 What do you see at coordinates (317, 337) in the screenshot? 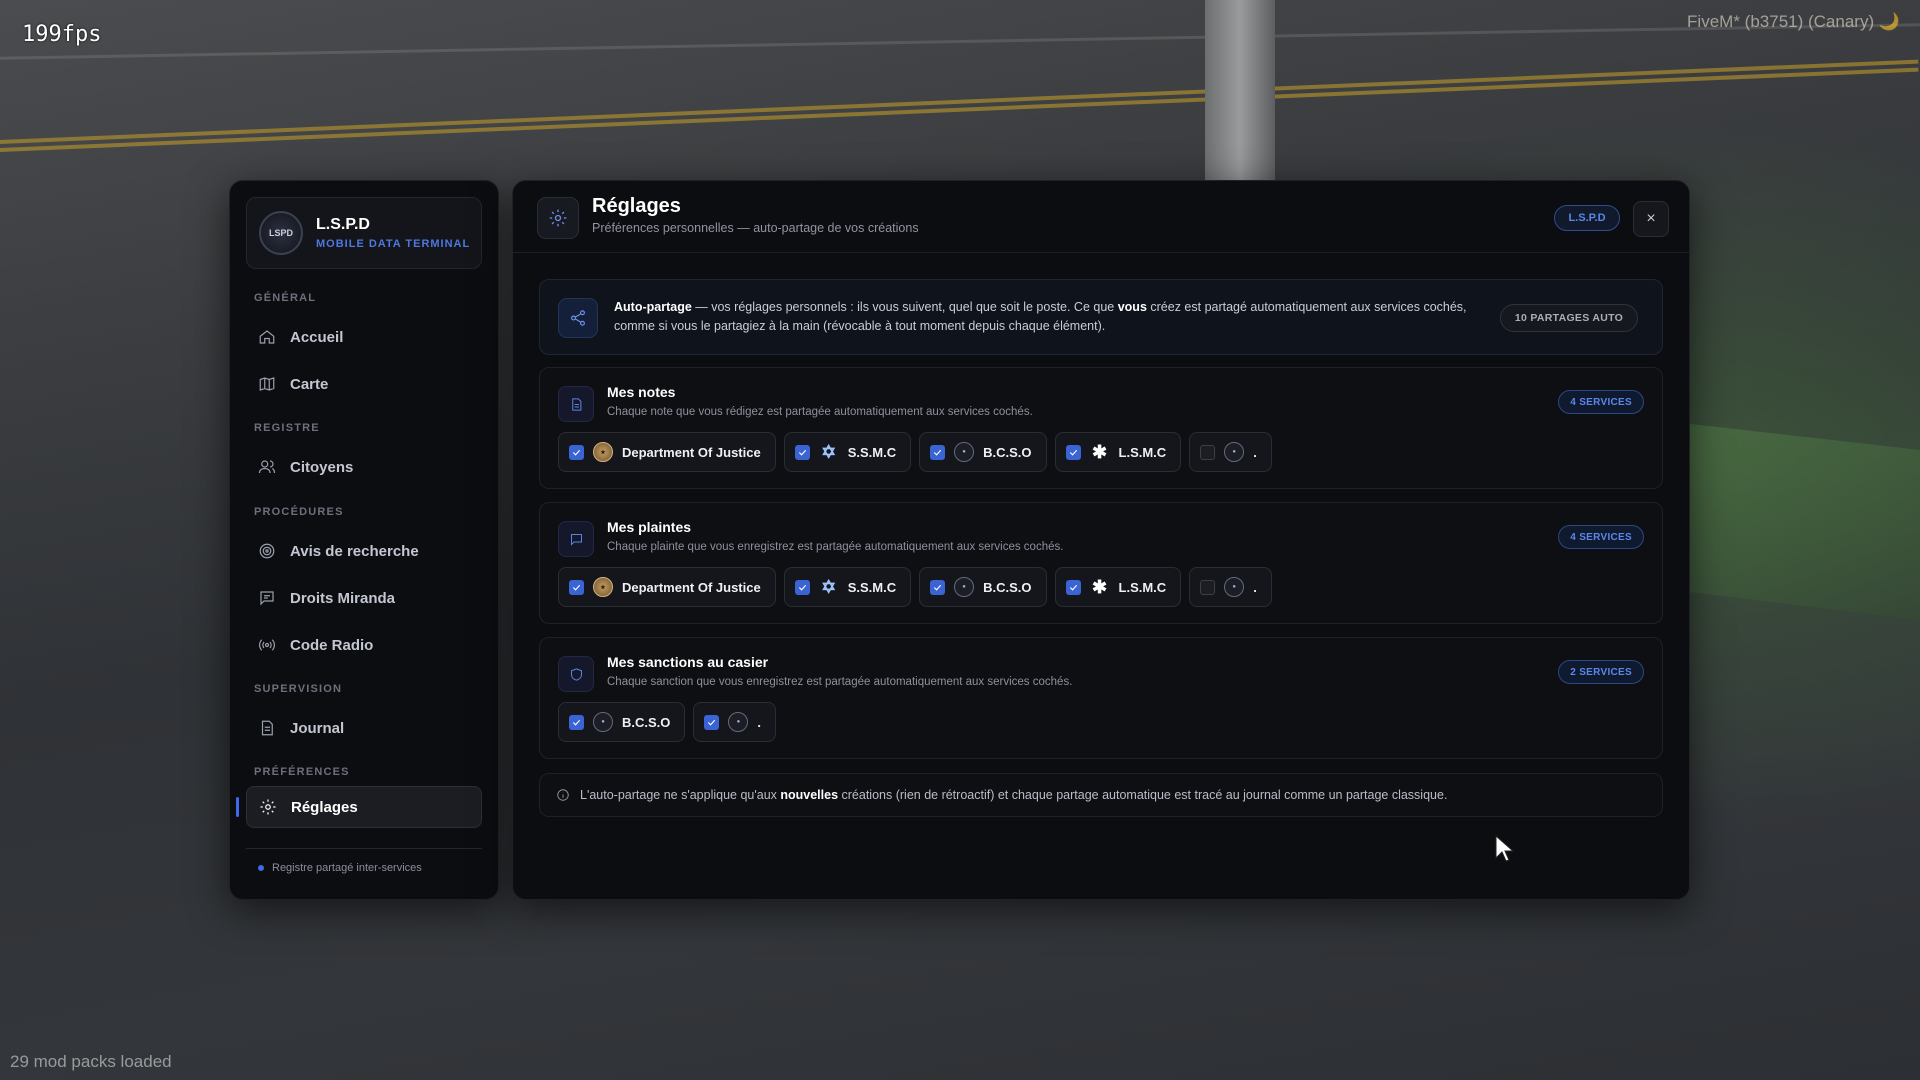
I see `sidebar-item-label: Accueil` at bounding box center [317, 337].